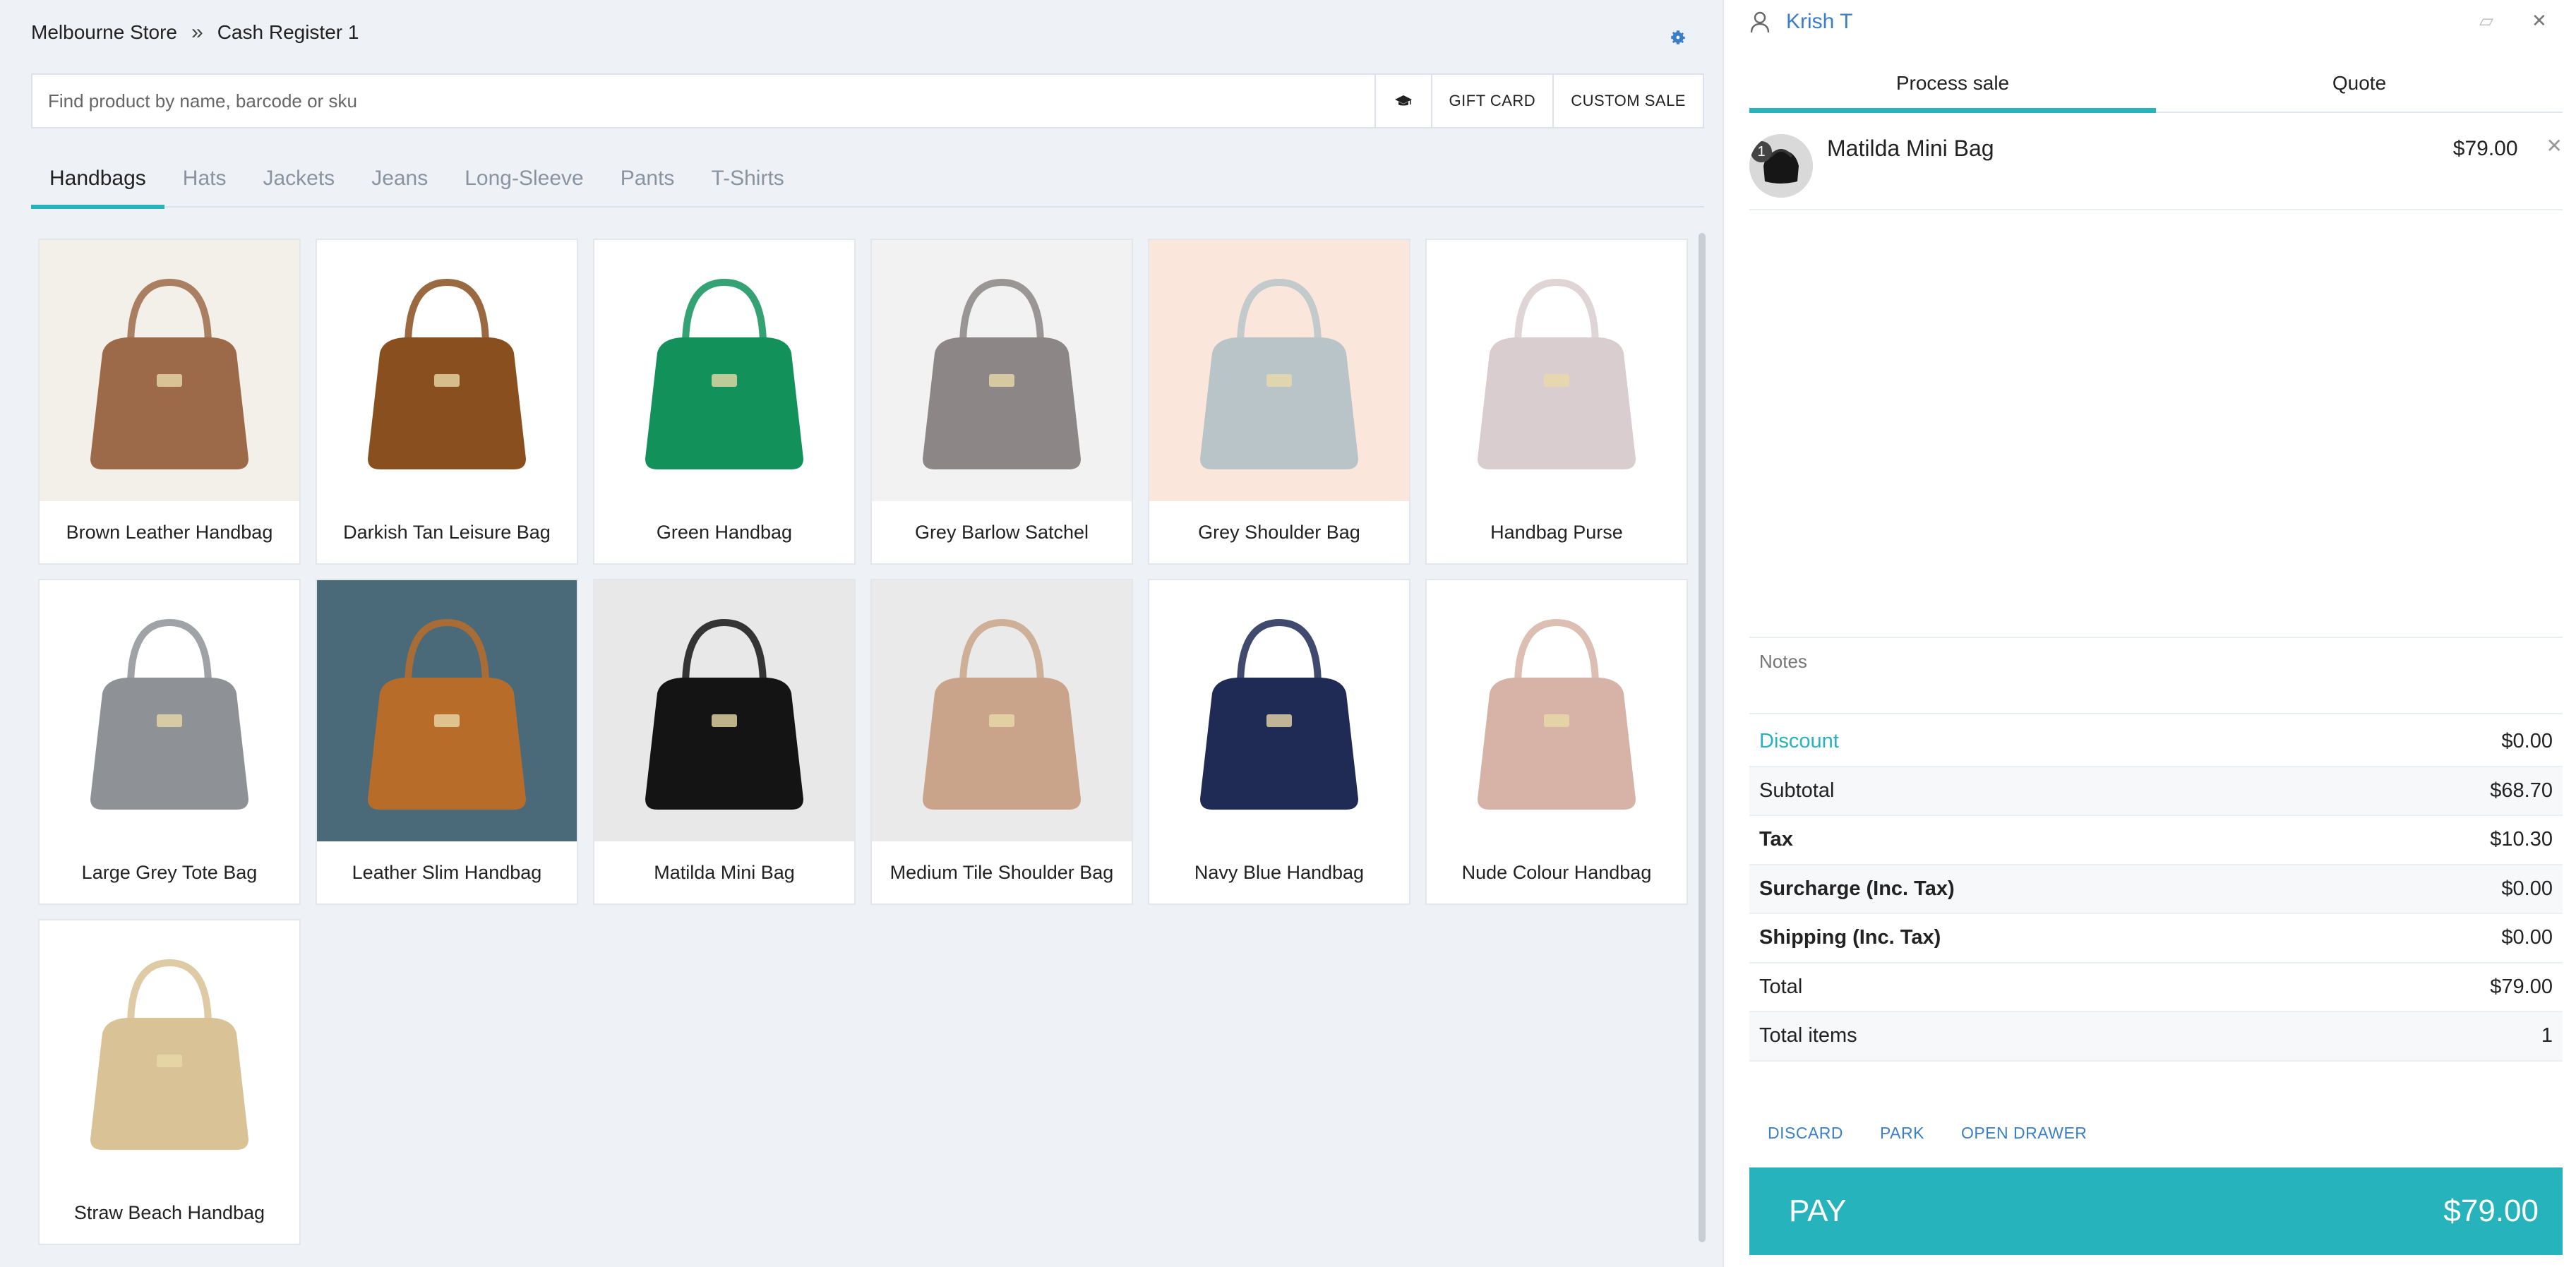 Image resolution: width=2576 pixels, height=1267 pixels. I want to click on product-card: Grey Barlow Satchel, so click(1001, 402).